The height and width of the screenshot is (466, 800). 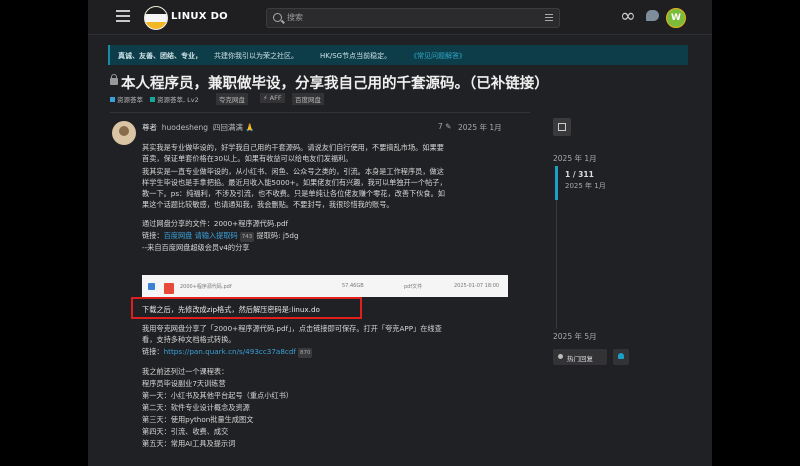 I want to click on subcategory-link: 资源荟萃, Lv2, so click(x=174, y=99).